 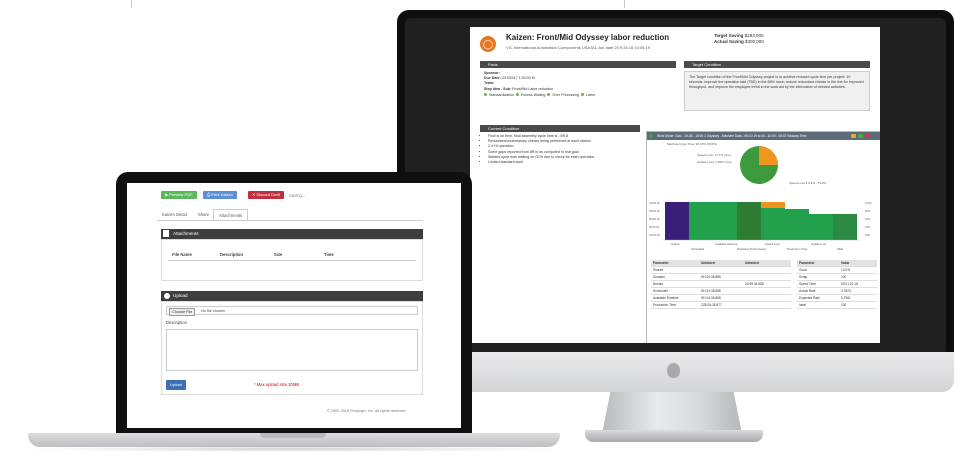 What do you see at coordinates (176, 385) in the screenshot?
I see `upload-button: Upload` at bounding box center [176, 385].